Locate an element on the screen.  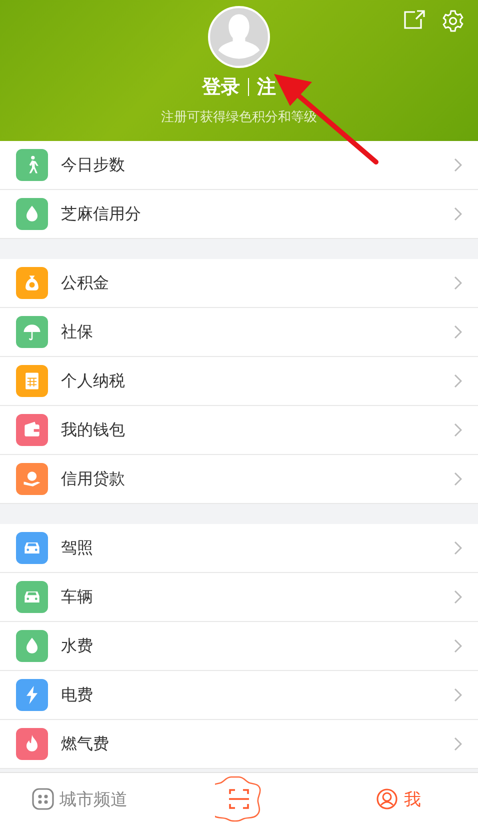
menu-item-label: 车辆 is located at coordinates (77, 597).